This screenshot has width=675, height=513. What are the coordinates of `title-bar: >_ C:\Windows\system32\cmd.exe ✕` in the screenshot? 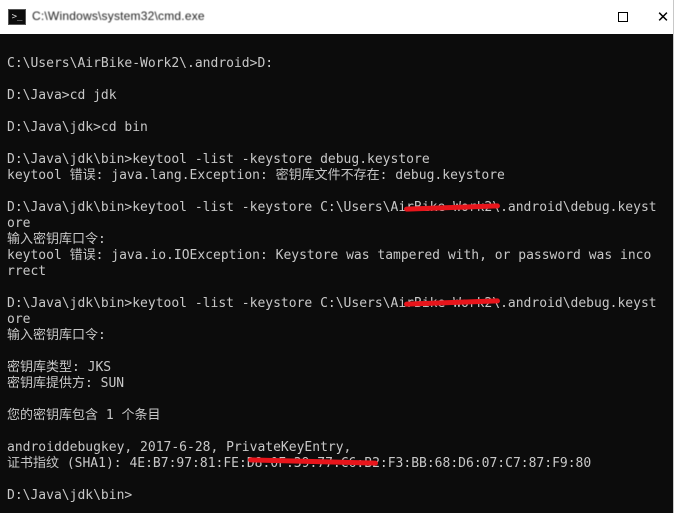 It's located at (336, 17).